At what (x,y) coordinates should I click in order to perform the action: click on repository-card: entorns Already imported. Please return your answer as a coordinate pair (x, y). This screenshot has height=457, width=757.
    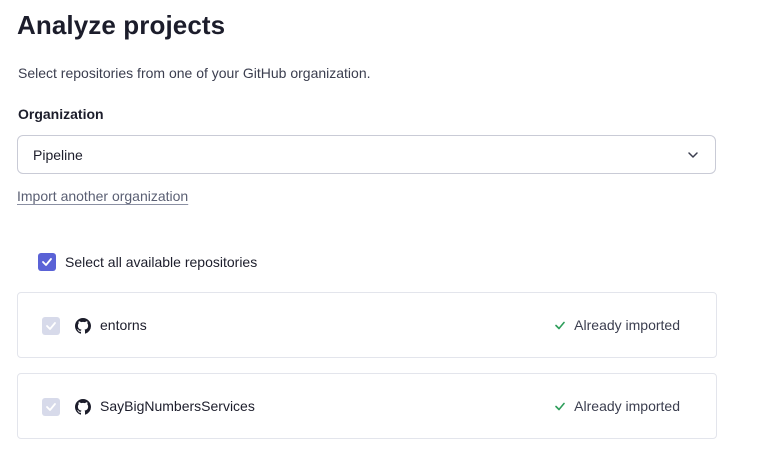
    Looking at the image, I should click on (367, 325).